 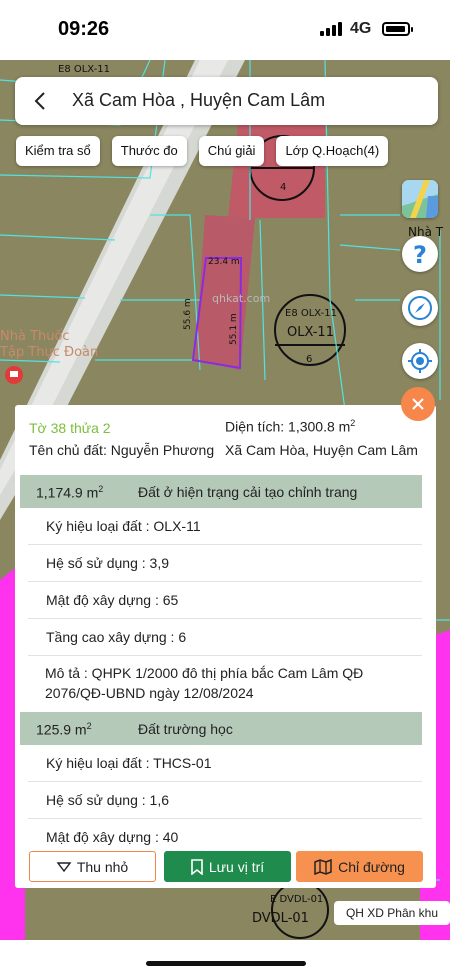 I want to click on map-dim-right: 55.1 m, so click(x=234, y=329).